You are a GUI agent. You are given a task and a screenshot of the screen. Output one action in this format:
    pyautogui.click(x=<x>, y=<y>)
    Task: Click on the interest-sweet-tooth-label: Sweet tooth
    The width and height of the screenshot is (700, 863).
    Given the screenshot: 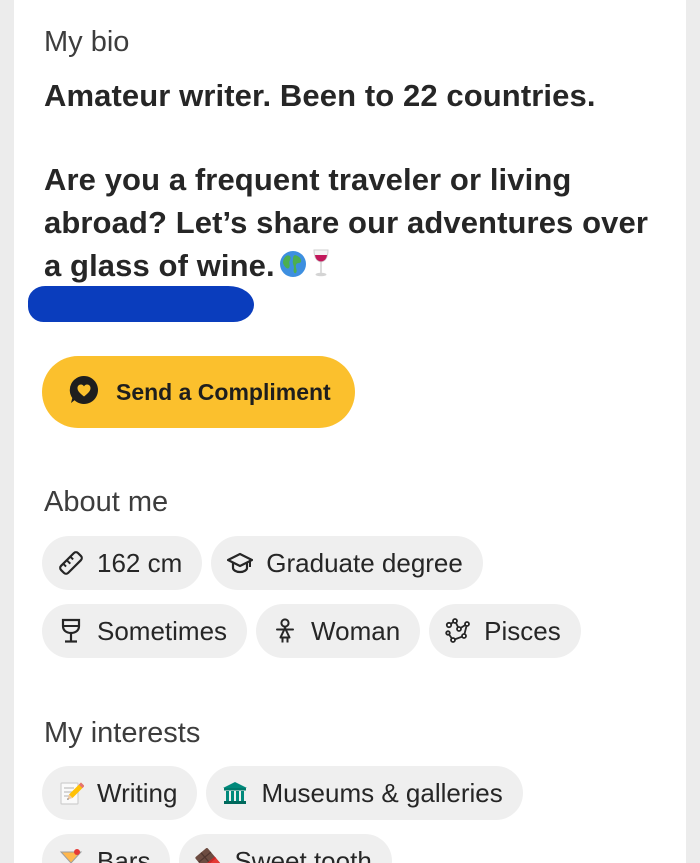 What is the action you would take?
    pyautogui.click(x=303, y=854)
    